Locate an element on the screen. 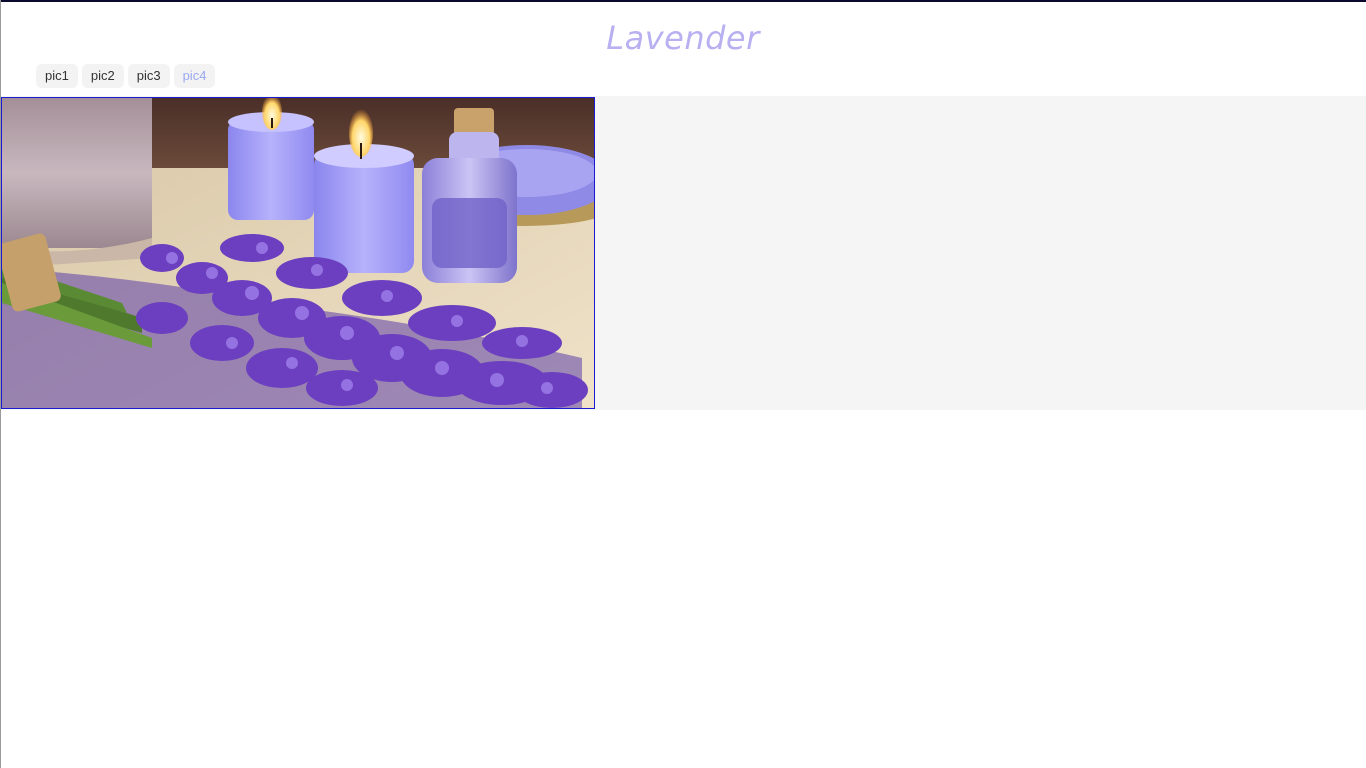  tab-pic3: pic3 is located at coordinates (148, 76).